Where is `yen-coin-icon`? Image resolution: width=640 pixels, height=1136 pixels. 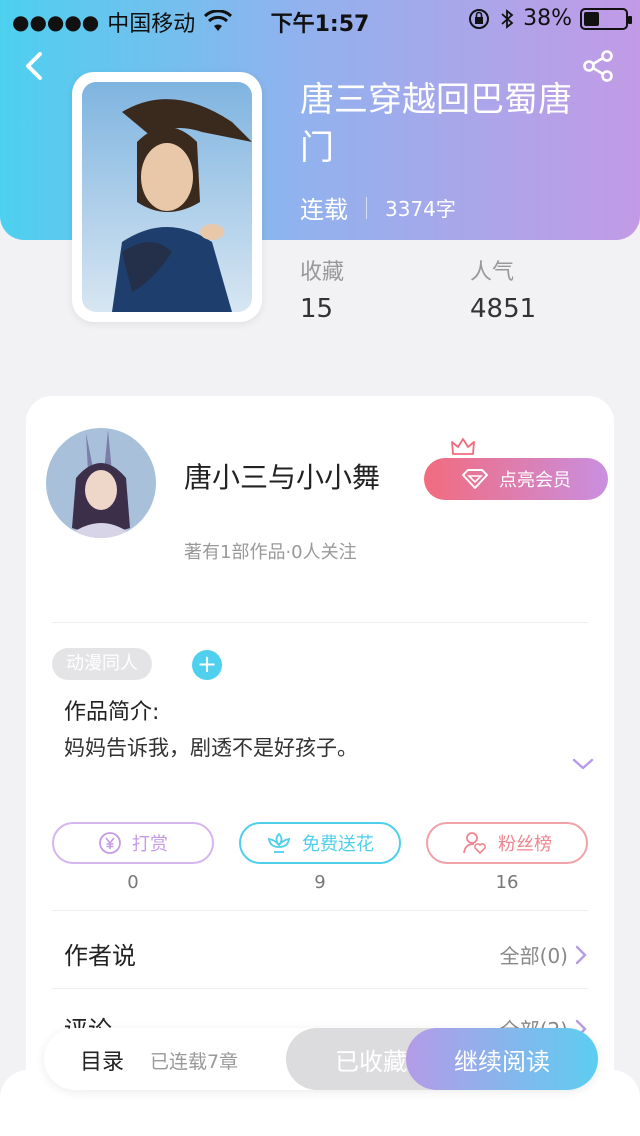 yen-coin-icon is located at coordinates (110, 843).